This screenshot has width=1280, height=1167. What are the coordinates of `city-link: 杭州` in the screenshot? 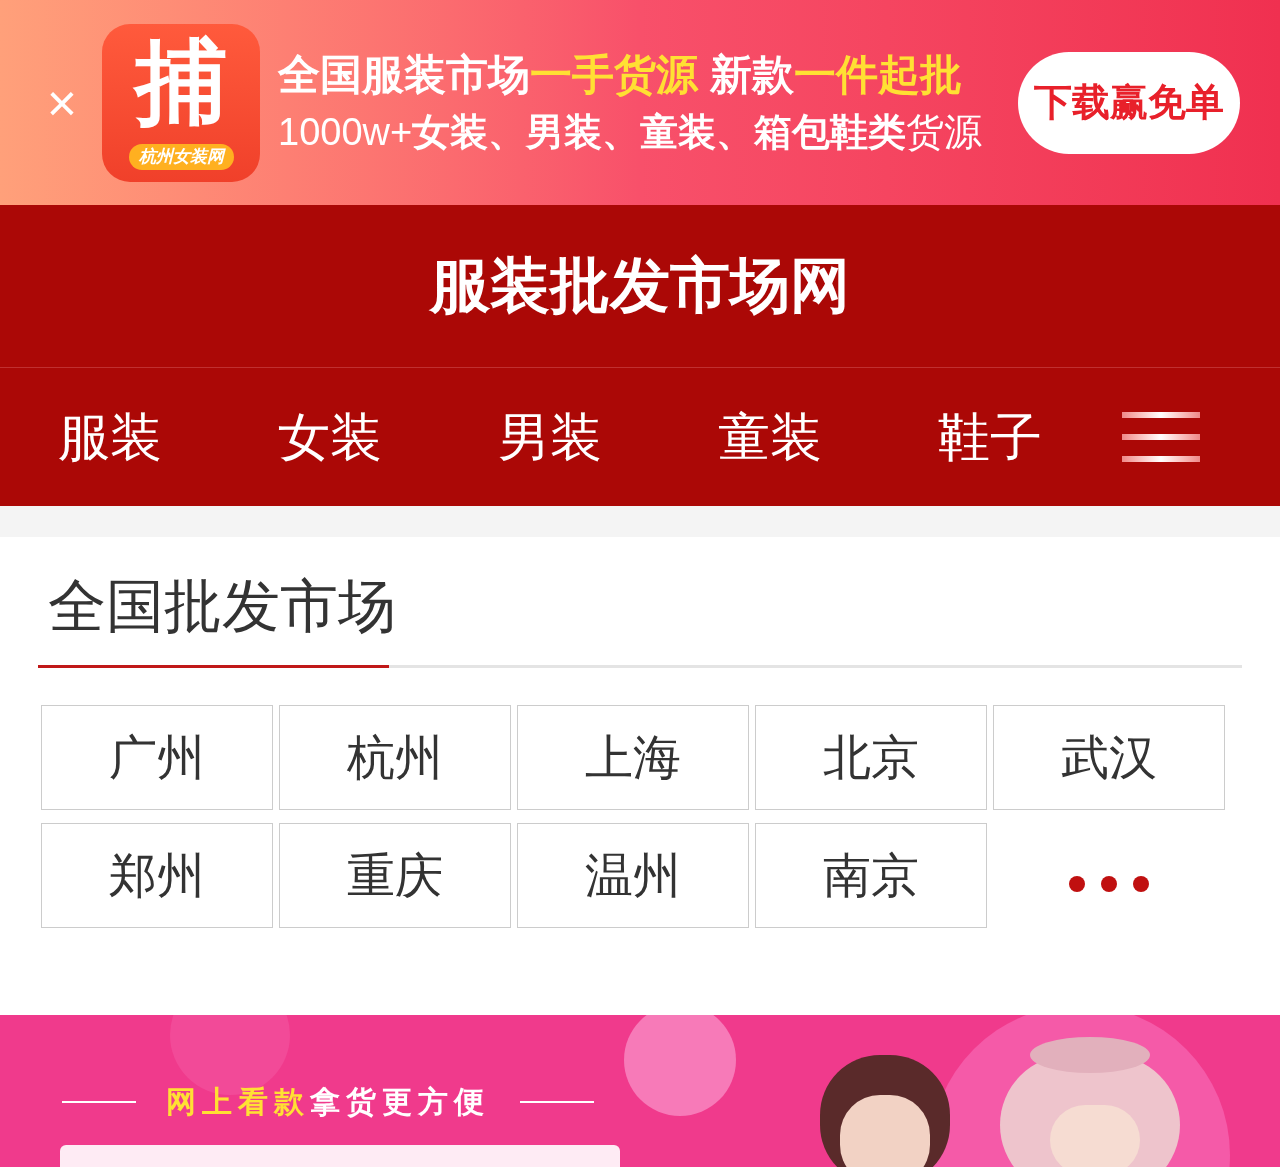 It's located at (395, 757).